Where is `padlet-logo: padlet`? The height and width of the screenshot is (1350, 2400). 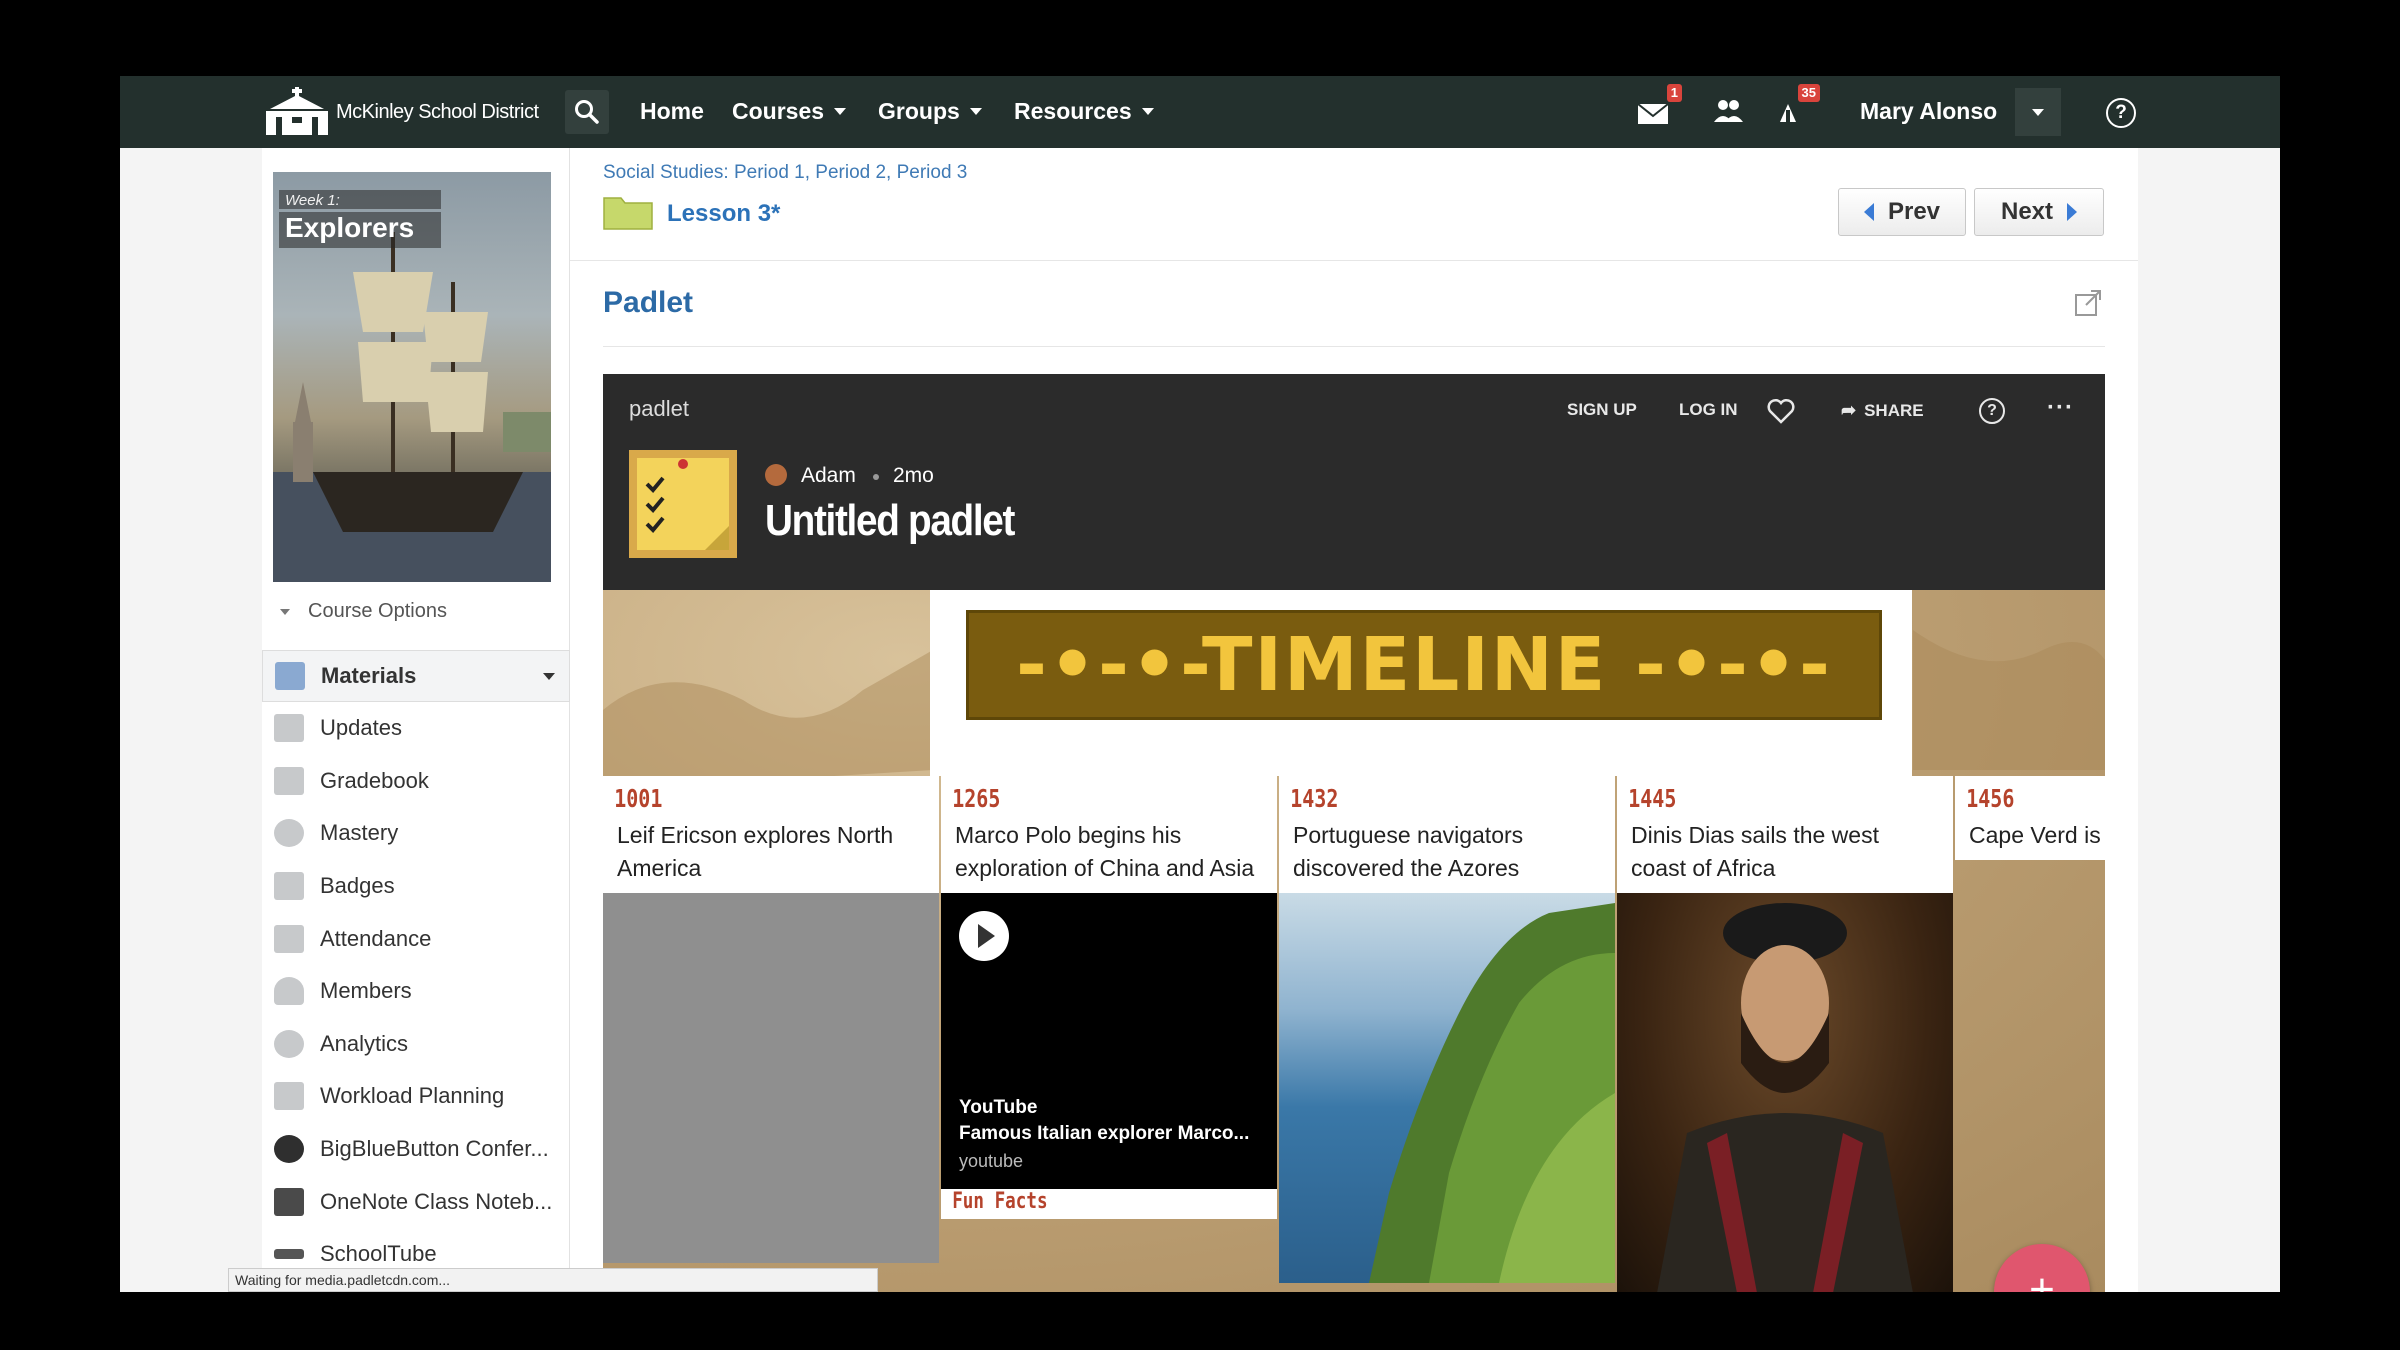
padlet-logo: padlet is located at coordinates (659, 409).